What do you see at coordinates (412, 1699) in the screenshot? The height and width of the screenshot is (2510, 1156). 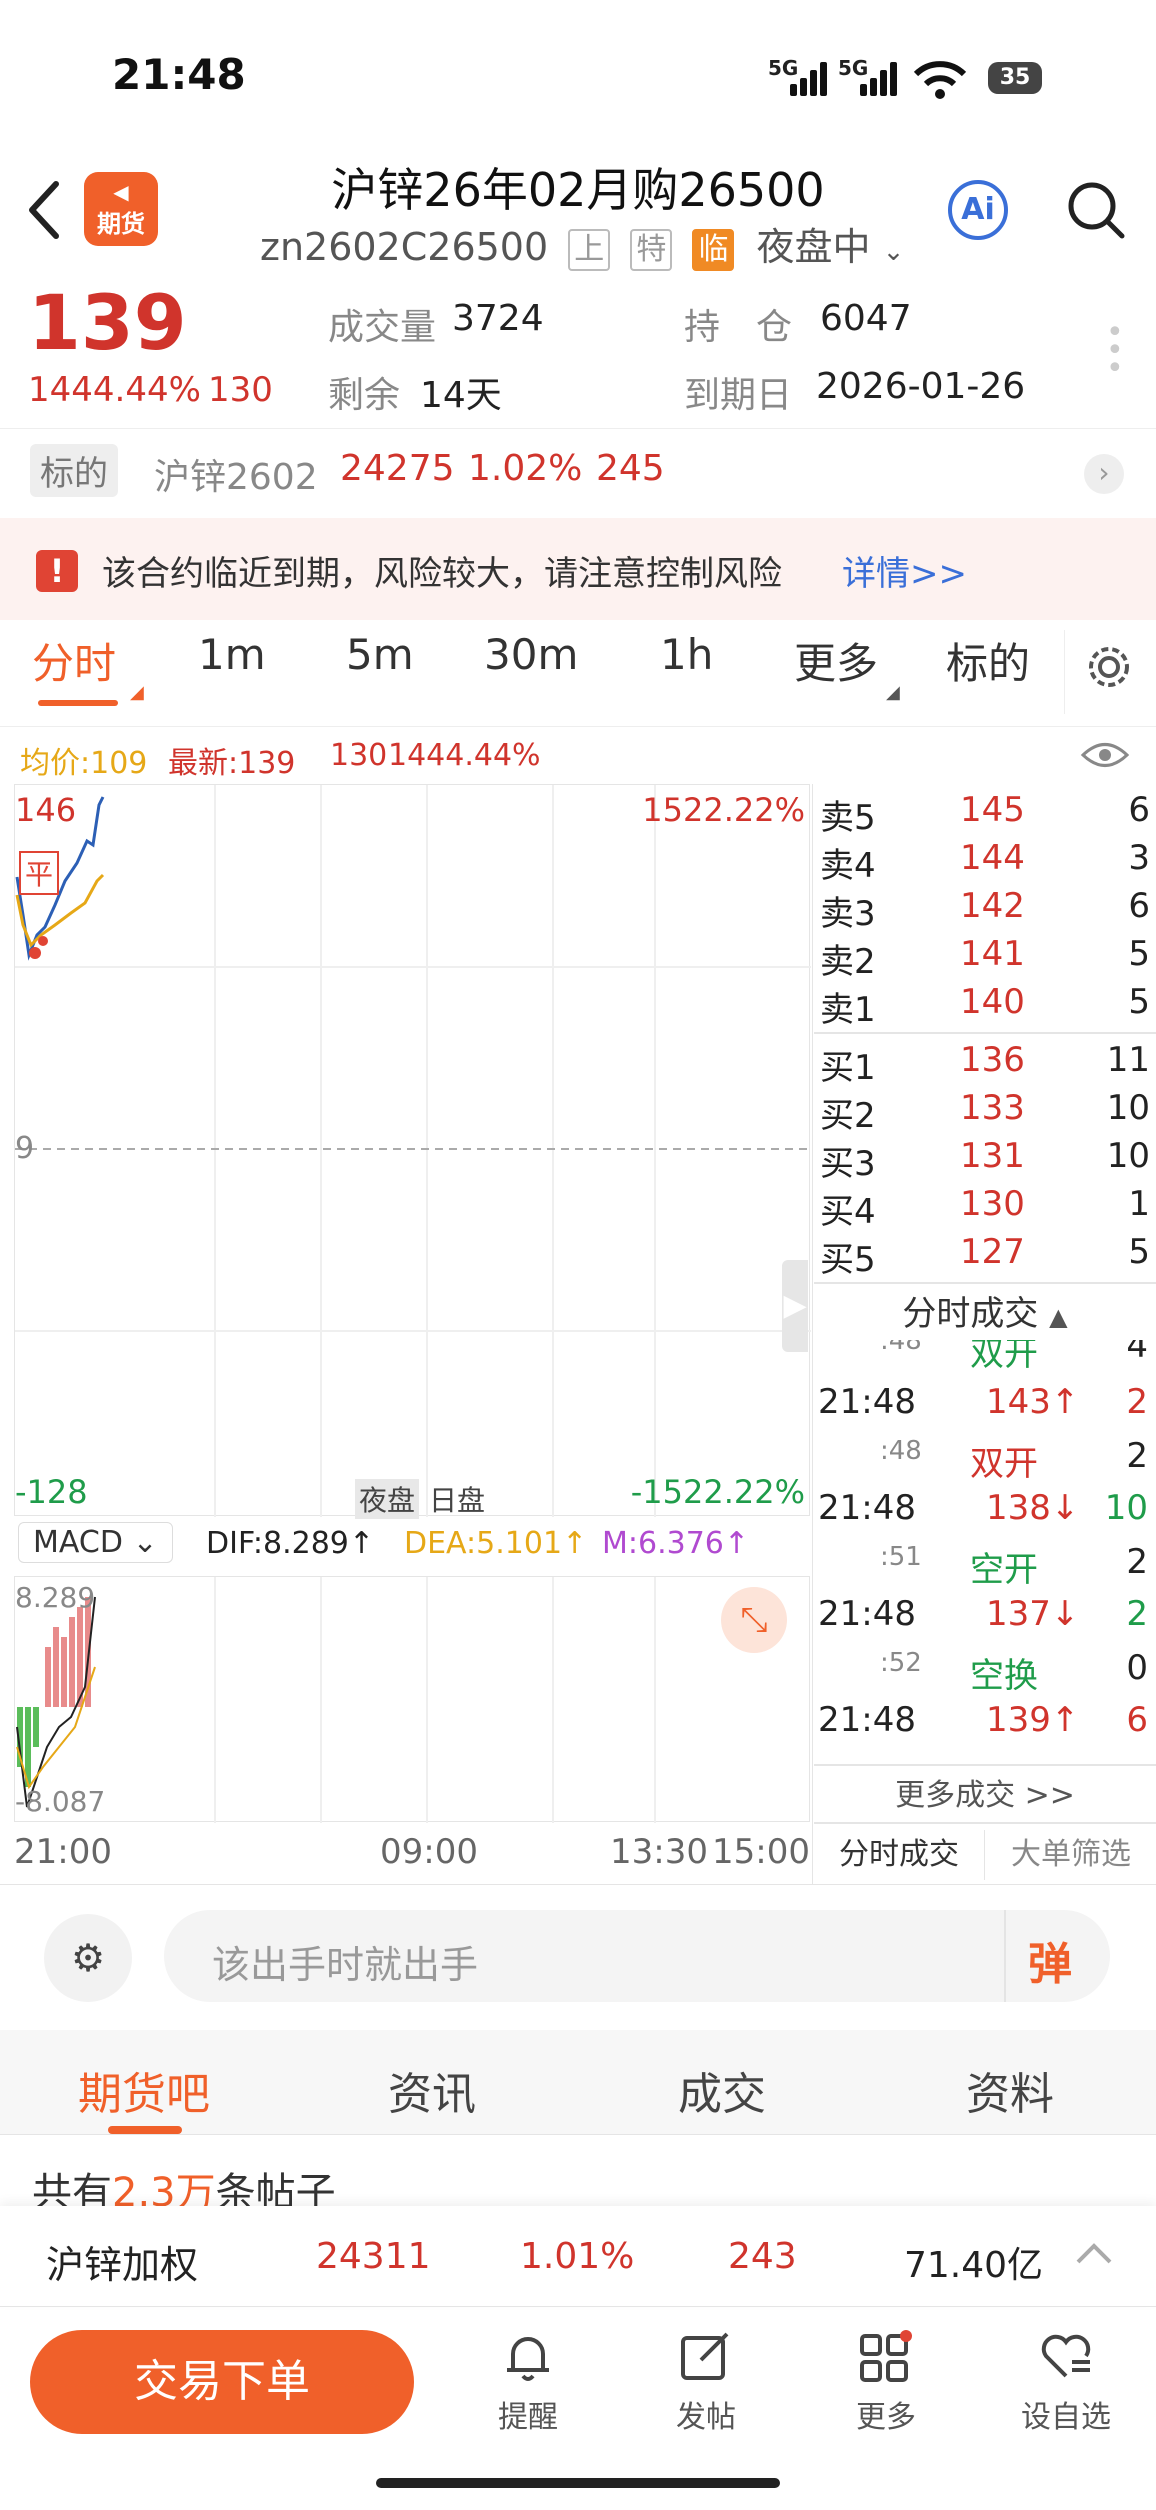 I see `macd-chart: 8.289 -8.087 ⤡` at bounding box center [412, 1699].